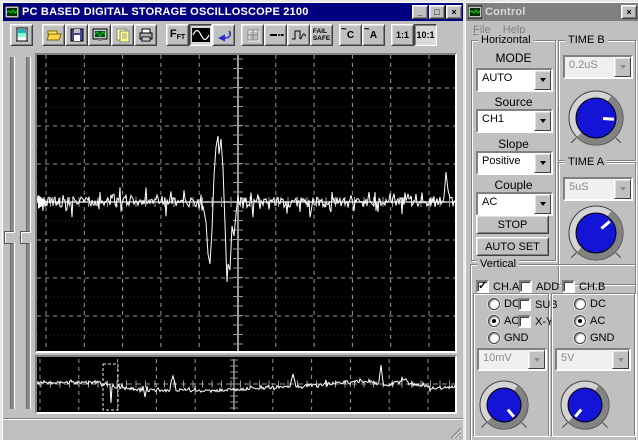 The image size is (638, 440). Describe the element at coordinates (99, 35) in the screenshot. I see `capture-screen-button` at that location.